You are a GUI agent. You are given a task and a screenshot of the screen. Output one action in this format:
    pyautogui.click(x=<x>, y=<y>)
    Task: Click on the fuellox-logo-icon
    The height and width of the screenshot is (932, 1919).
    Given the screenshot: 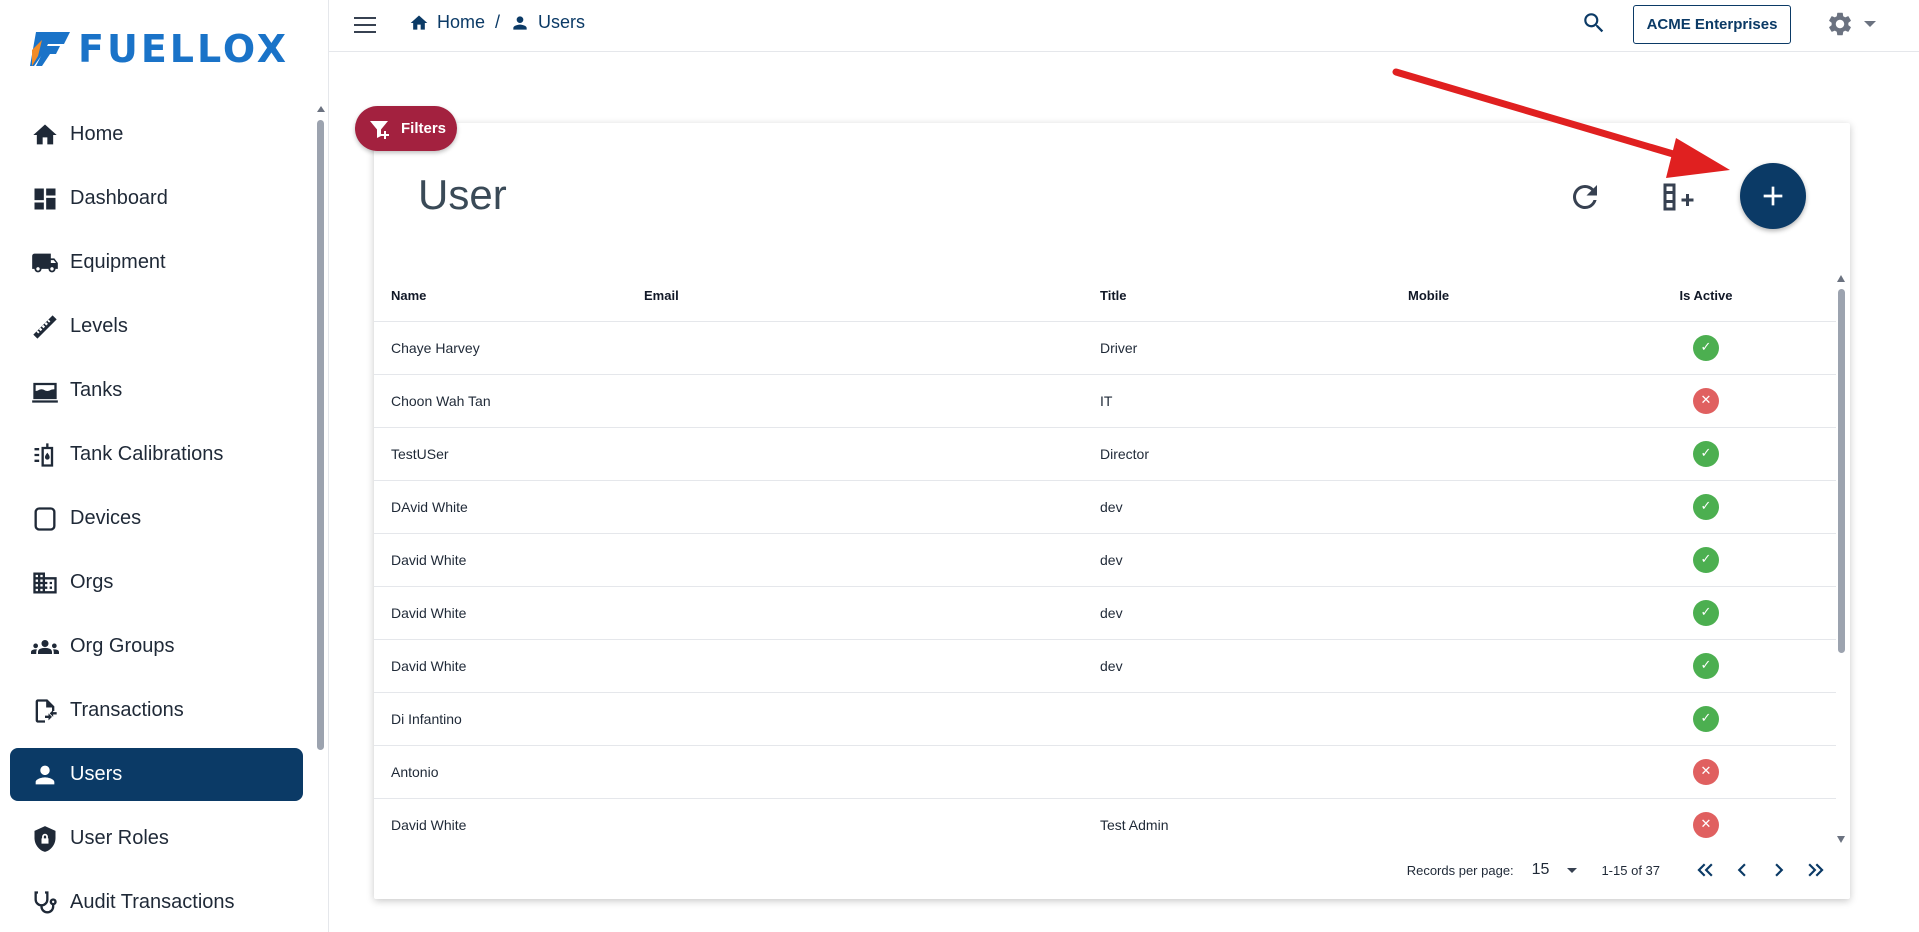 What is the action you would take?
    pyautogui.click(x=50, y=49)
    